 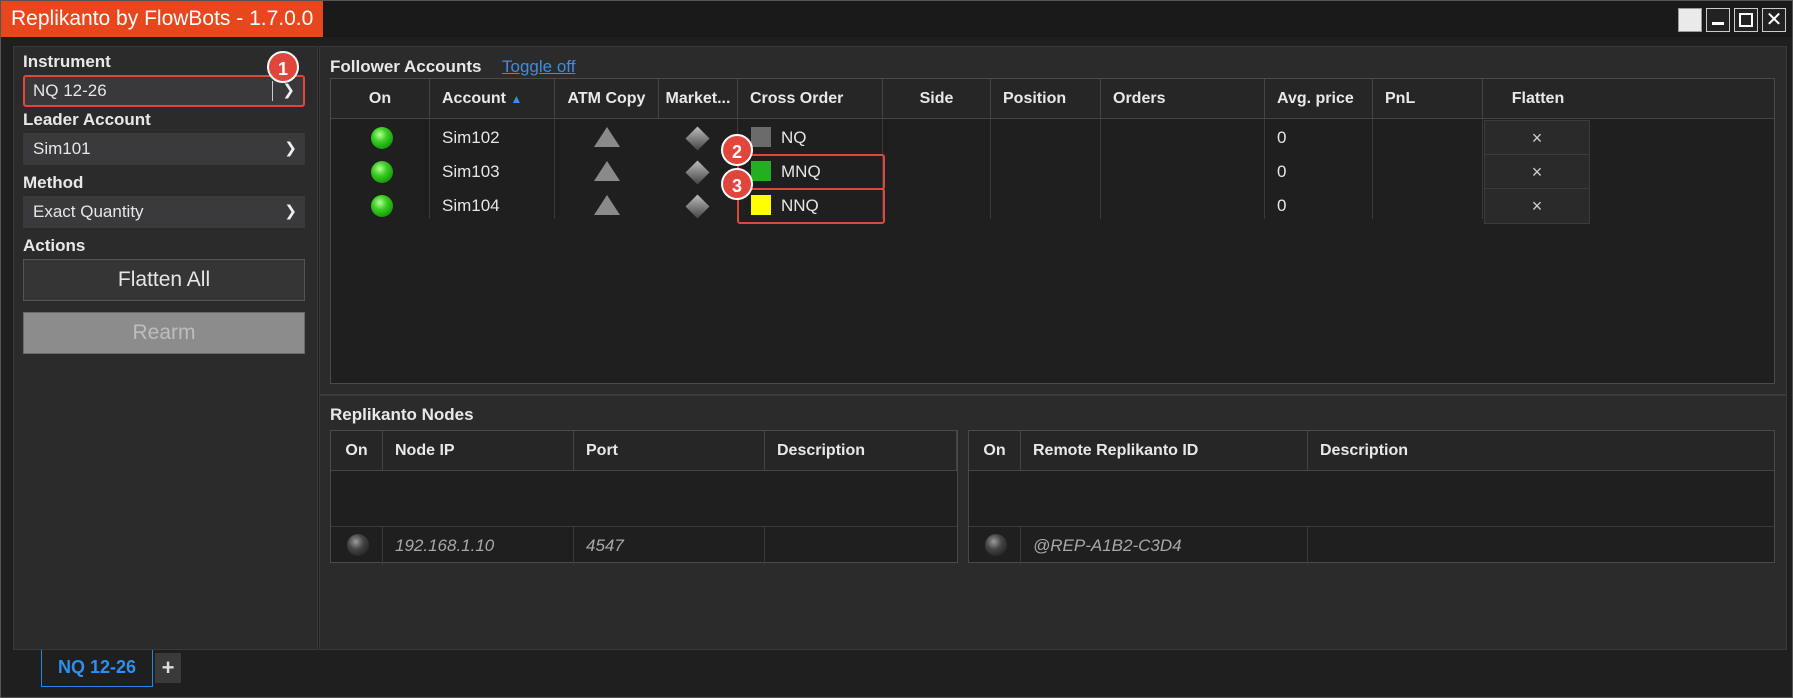 I want to click on column-header-side: Side, so click(x=937, y=99).